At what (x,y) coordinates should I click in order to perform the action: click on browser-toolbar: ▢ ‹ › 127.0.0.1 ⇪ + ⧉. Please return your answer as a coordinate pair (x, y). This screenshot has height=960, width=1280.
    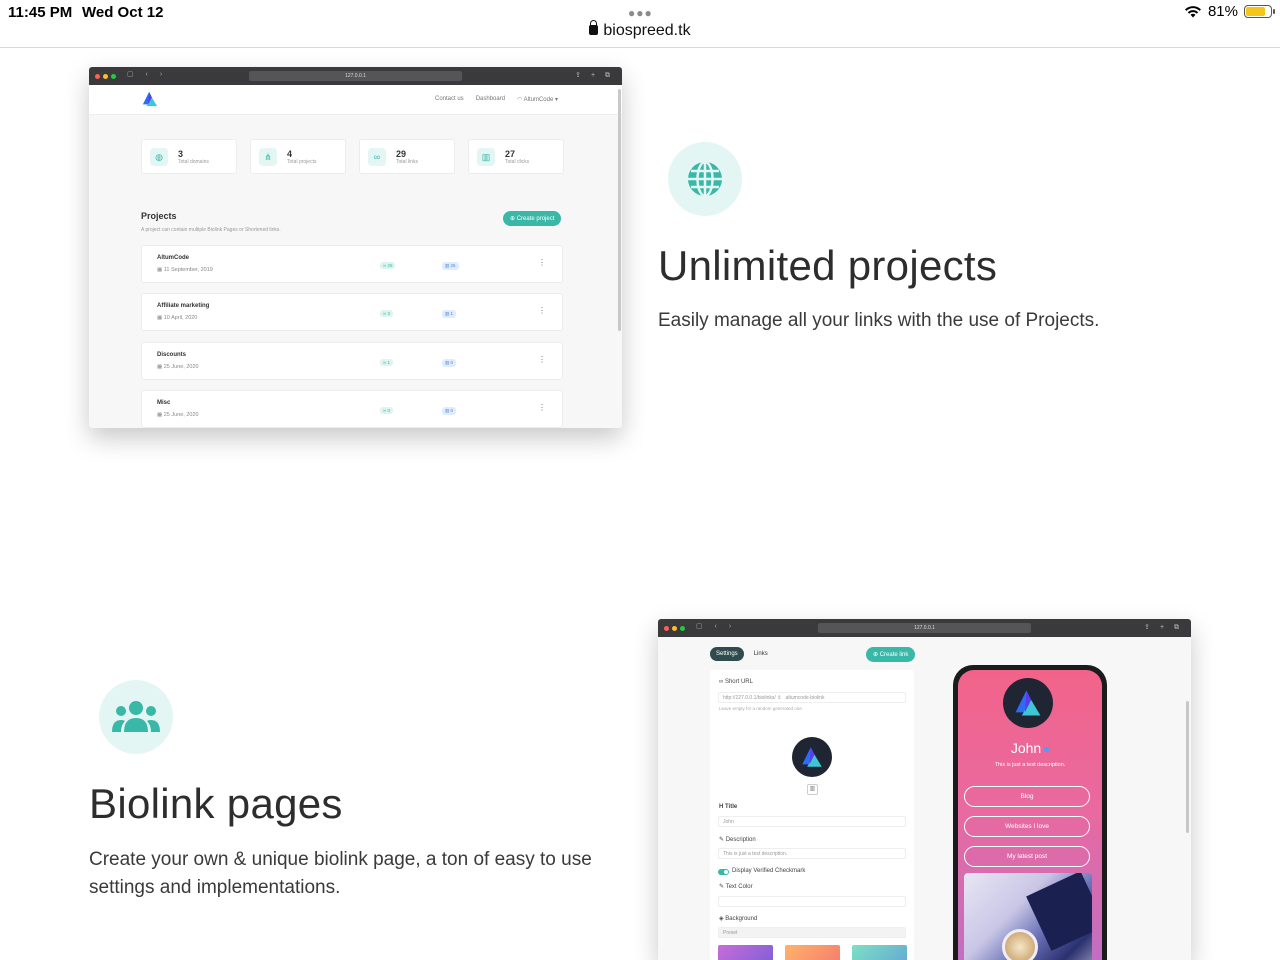
    Looking at the image, I should click on (355, 76).